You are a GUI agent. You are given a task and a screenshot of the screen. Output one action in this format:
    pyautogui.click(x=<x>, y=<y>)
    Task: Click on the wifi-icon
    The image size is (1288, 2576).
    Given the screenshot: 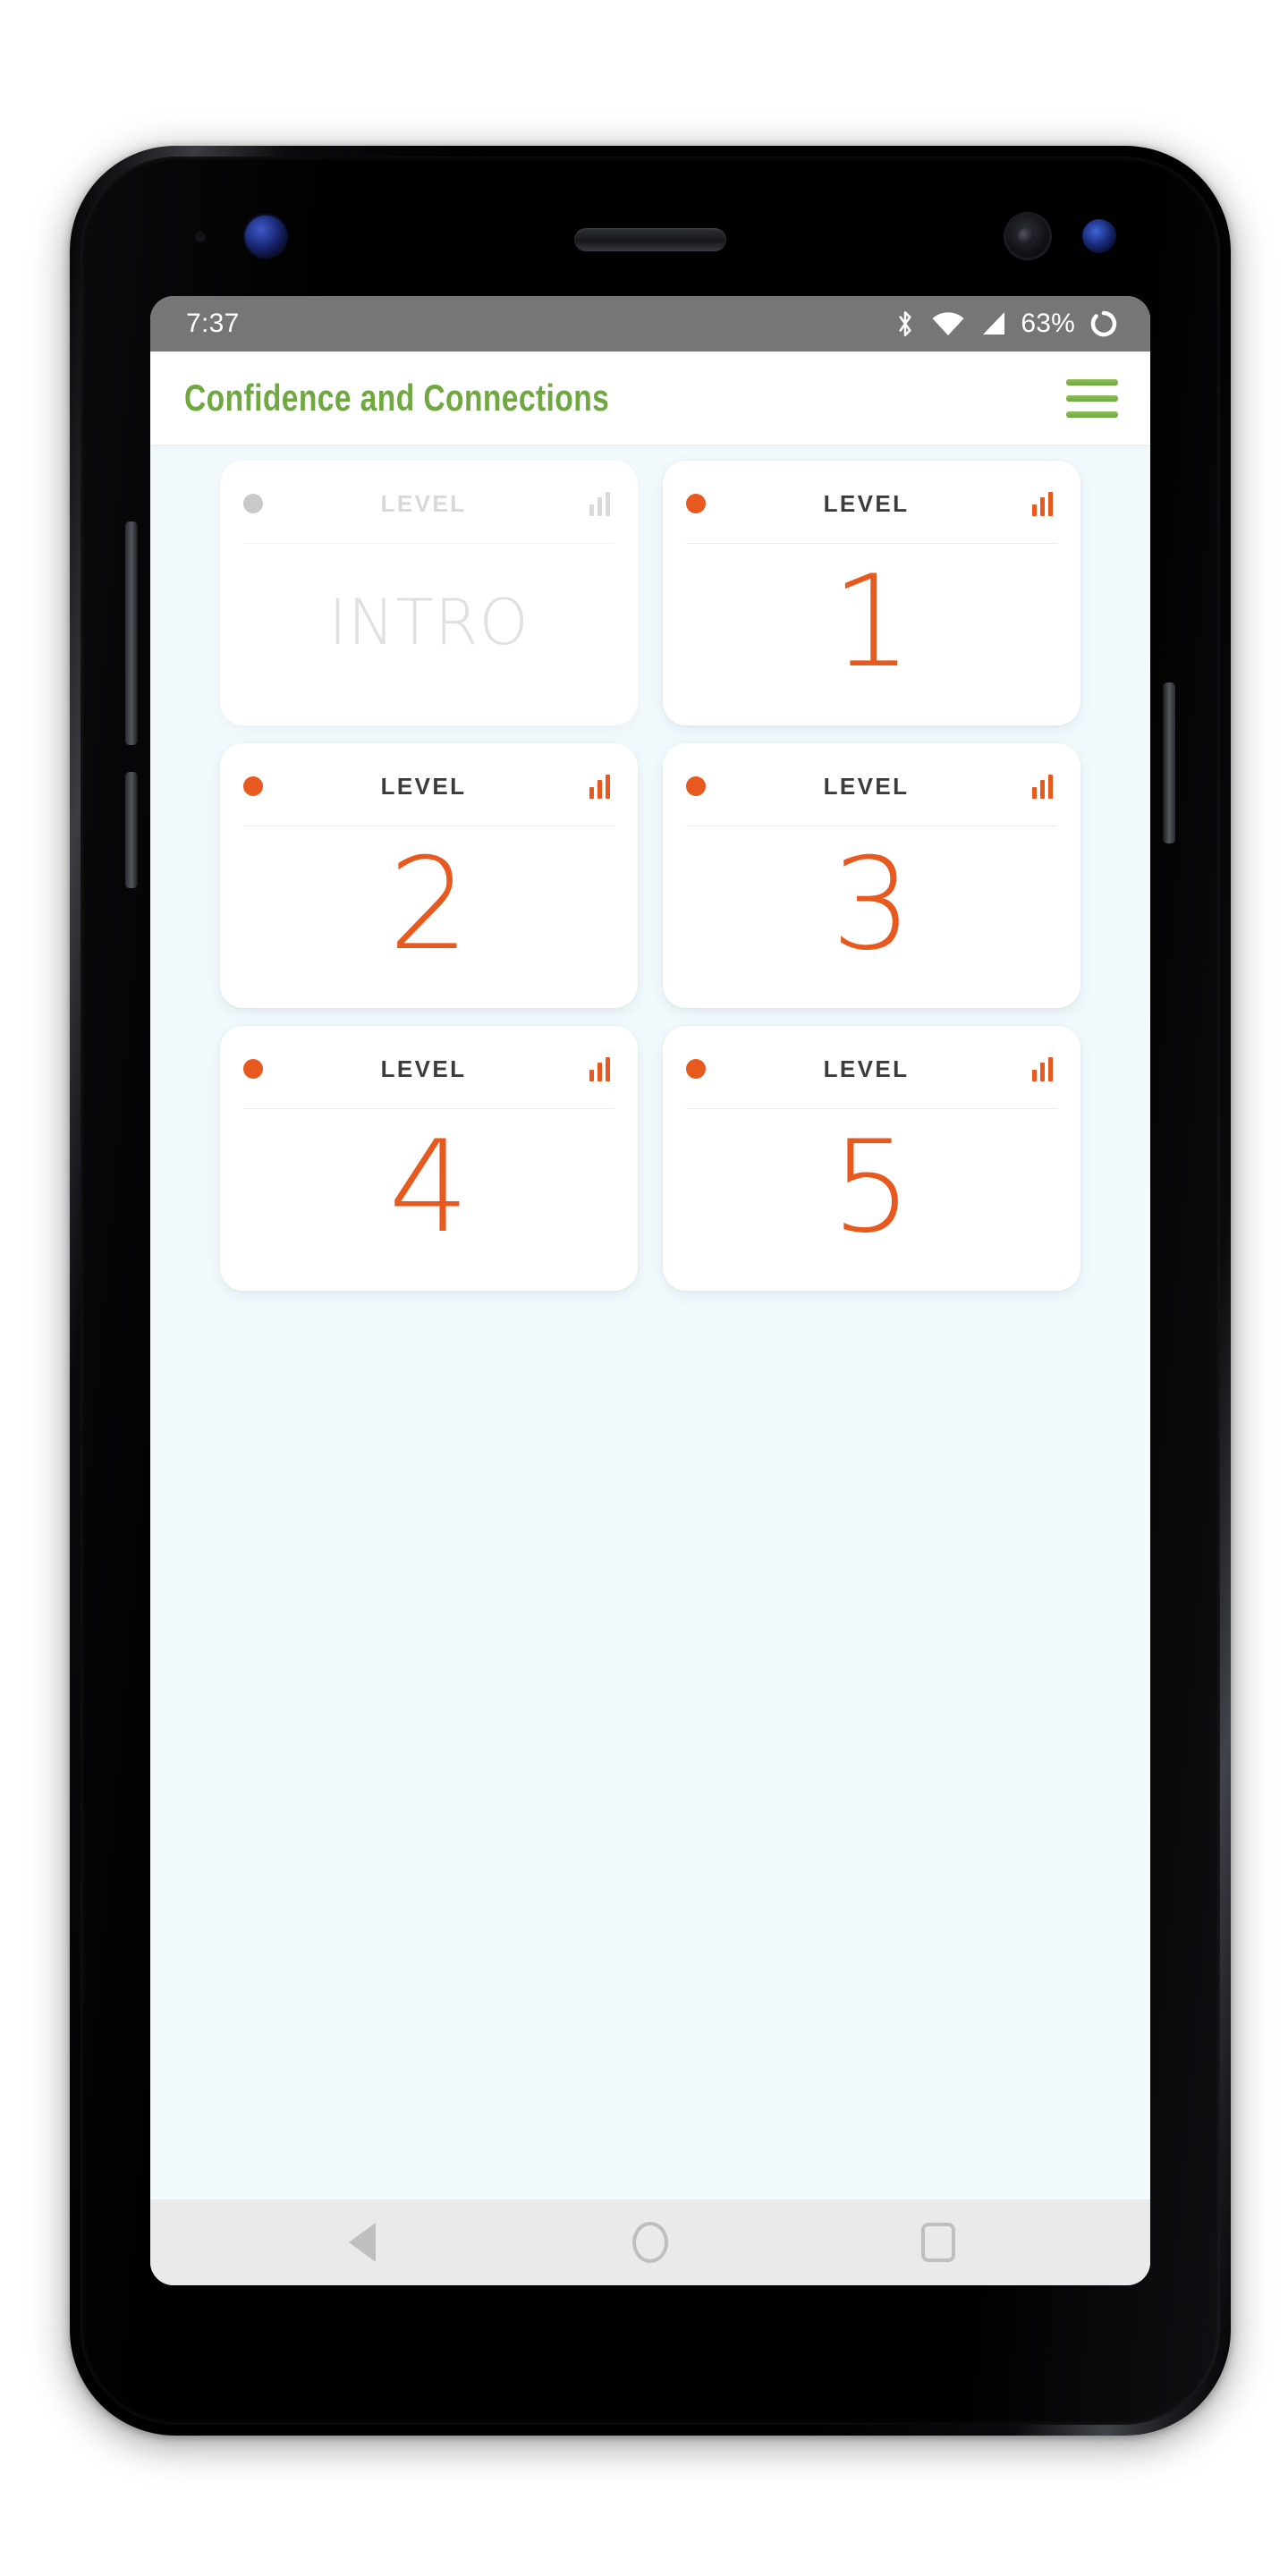 What is the action you would take?
    pyautogui.click(x=948, y=323)
    